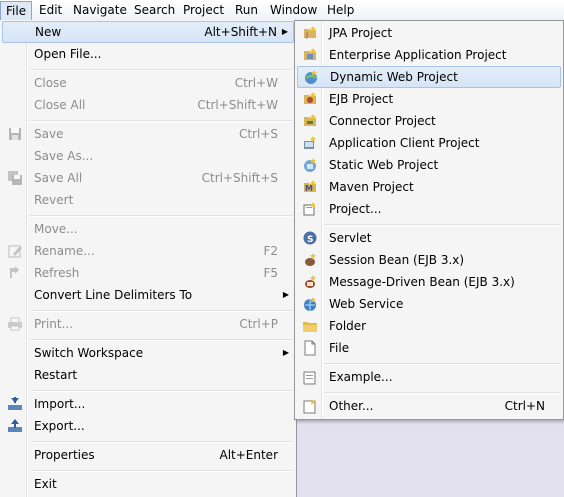 The width and height of the screenshot is (564, 497). Describe the element at coordinates (293, 10) in the screenshot. I see `menu-window: Window` at that location.